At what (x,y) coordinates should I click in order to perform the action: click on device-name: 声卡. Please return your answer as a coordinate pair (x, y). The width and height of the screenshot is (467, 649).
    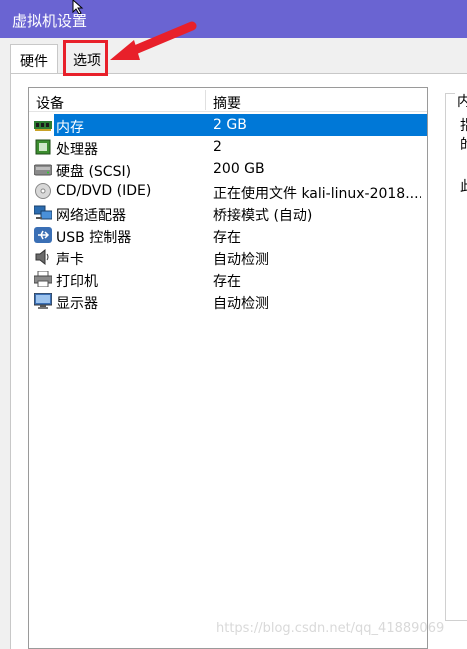
    Looking at the image, I should click on (70, 260).